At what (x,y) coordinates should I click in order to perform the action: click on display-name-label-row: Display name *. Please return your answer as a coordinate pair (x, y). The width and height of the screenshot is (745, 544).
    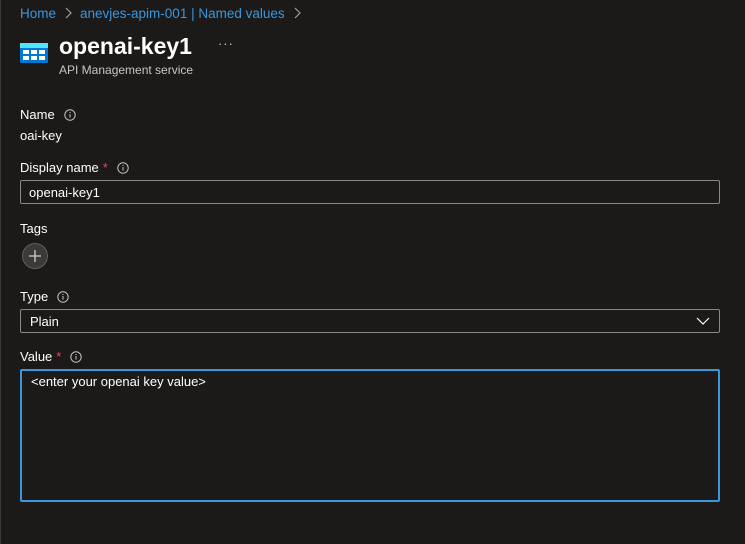
    Looking at the image, I should click on (74, 167).